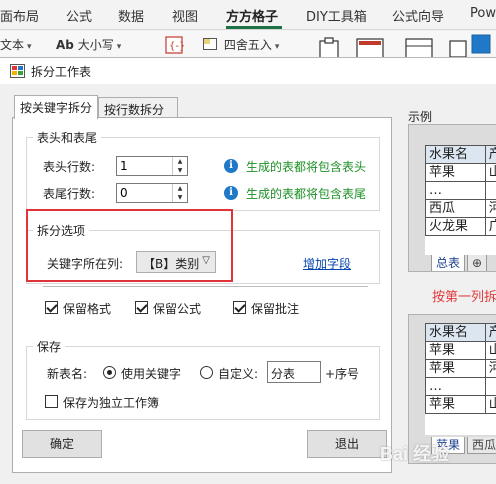 This screenshot has height=484, width=496. Describe the element at coordinates (490, 386) in the screenshot. I see `table-cell` at that location.